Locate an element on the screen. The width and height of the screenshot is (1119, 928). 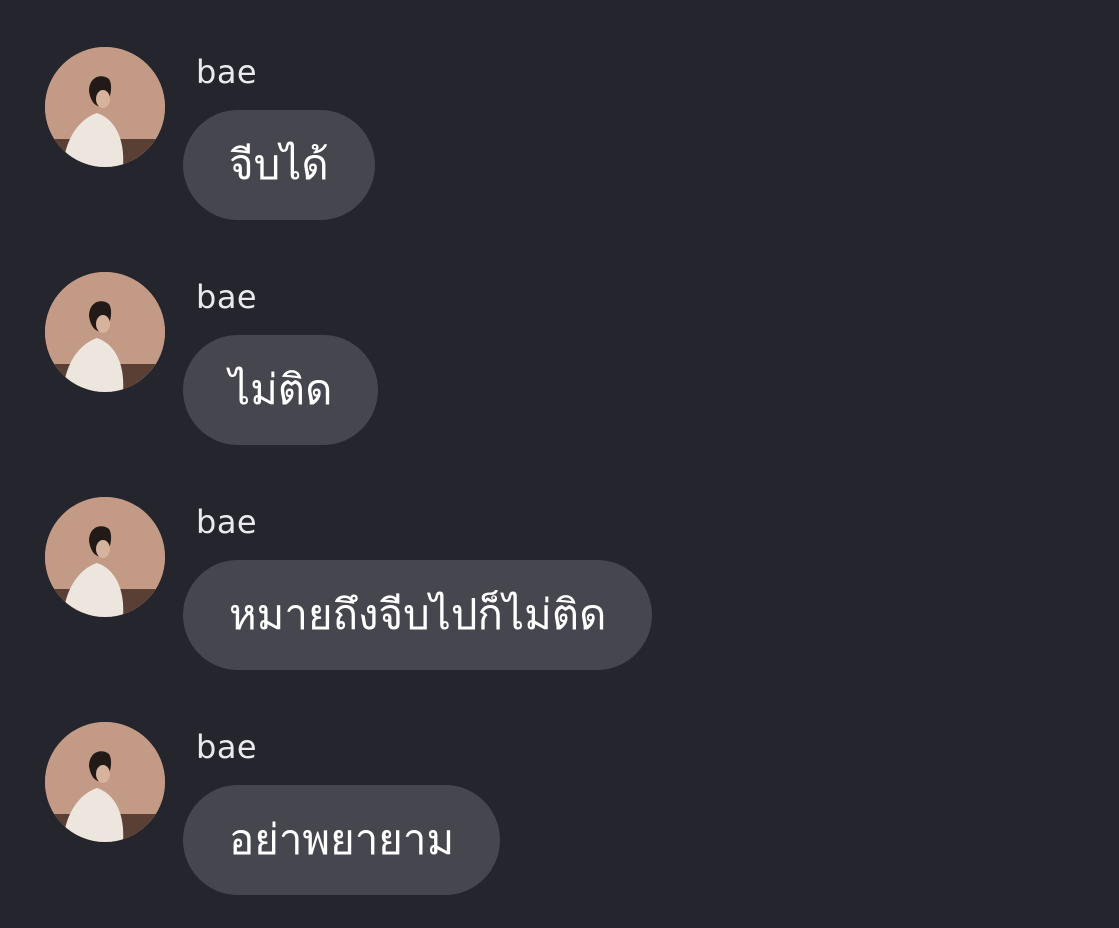
message-bubble: ไม่ติด is located at coordinates (281, 390).